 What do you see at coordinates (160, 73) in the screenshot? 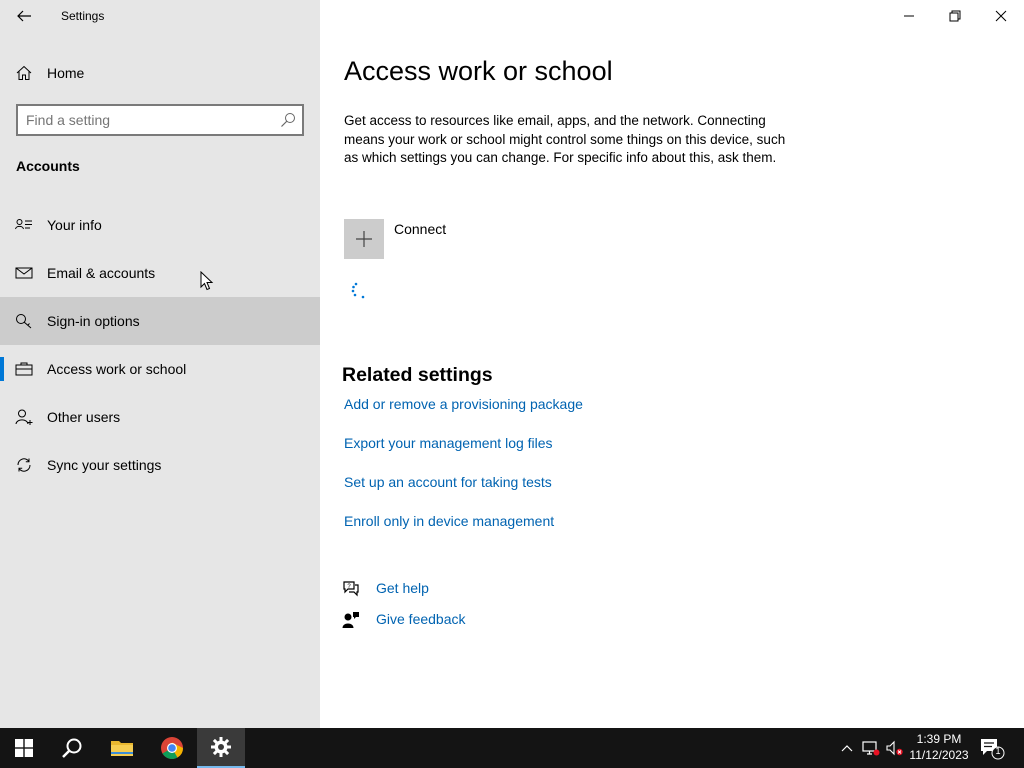
I see `sidebar-item-home: Home` at bounding box center [160, 73].